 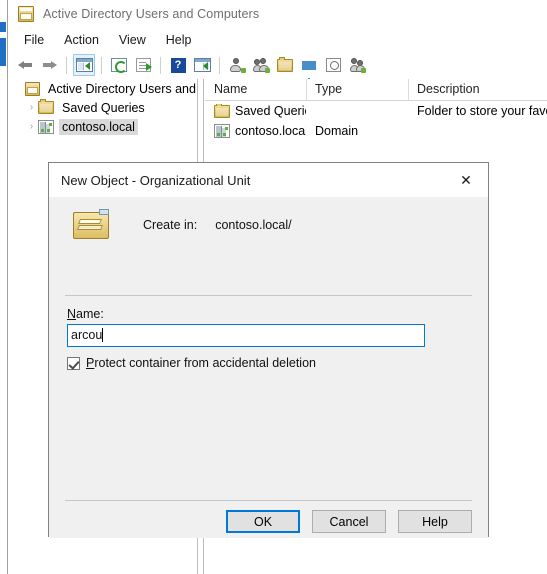 I want to click on help-button: Help, so click(x=435, y=521).